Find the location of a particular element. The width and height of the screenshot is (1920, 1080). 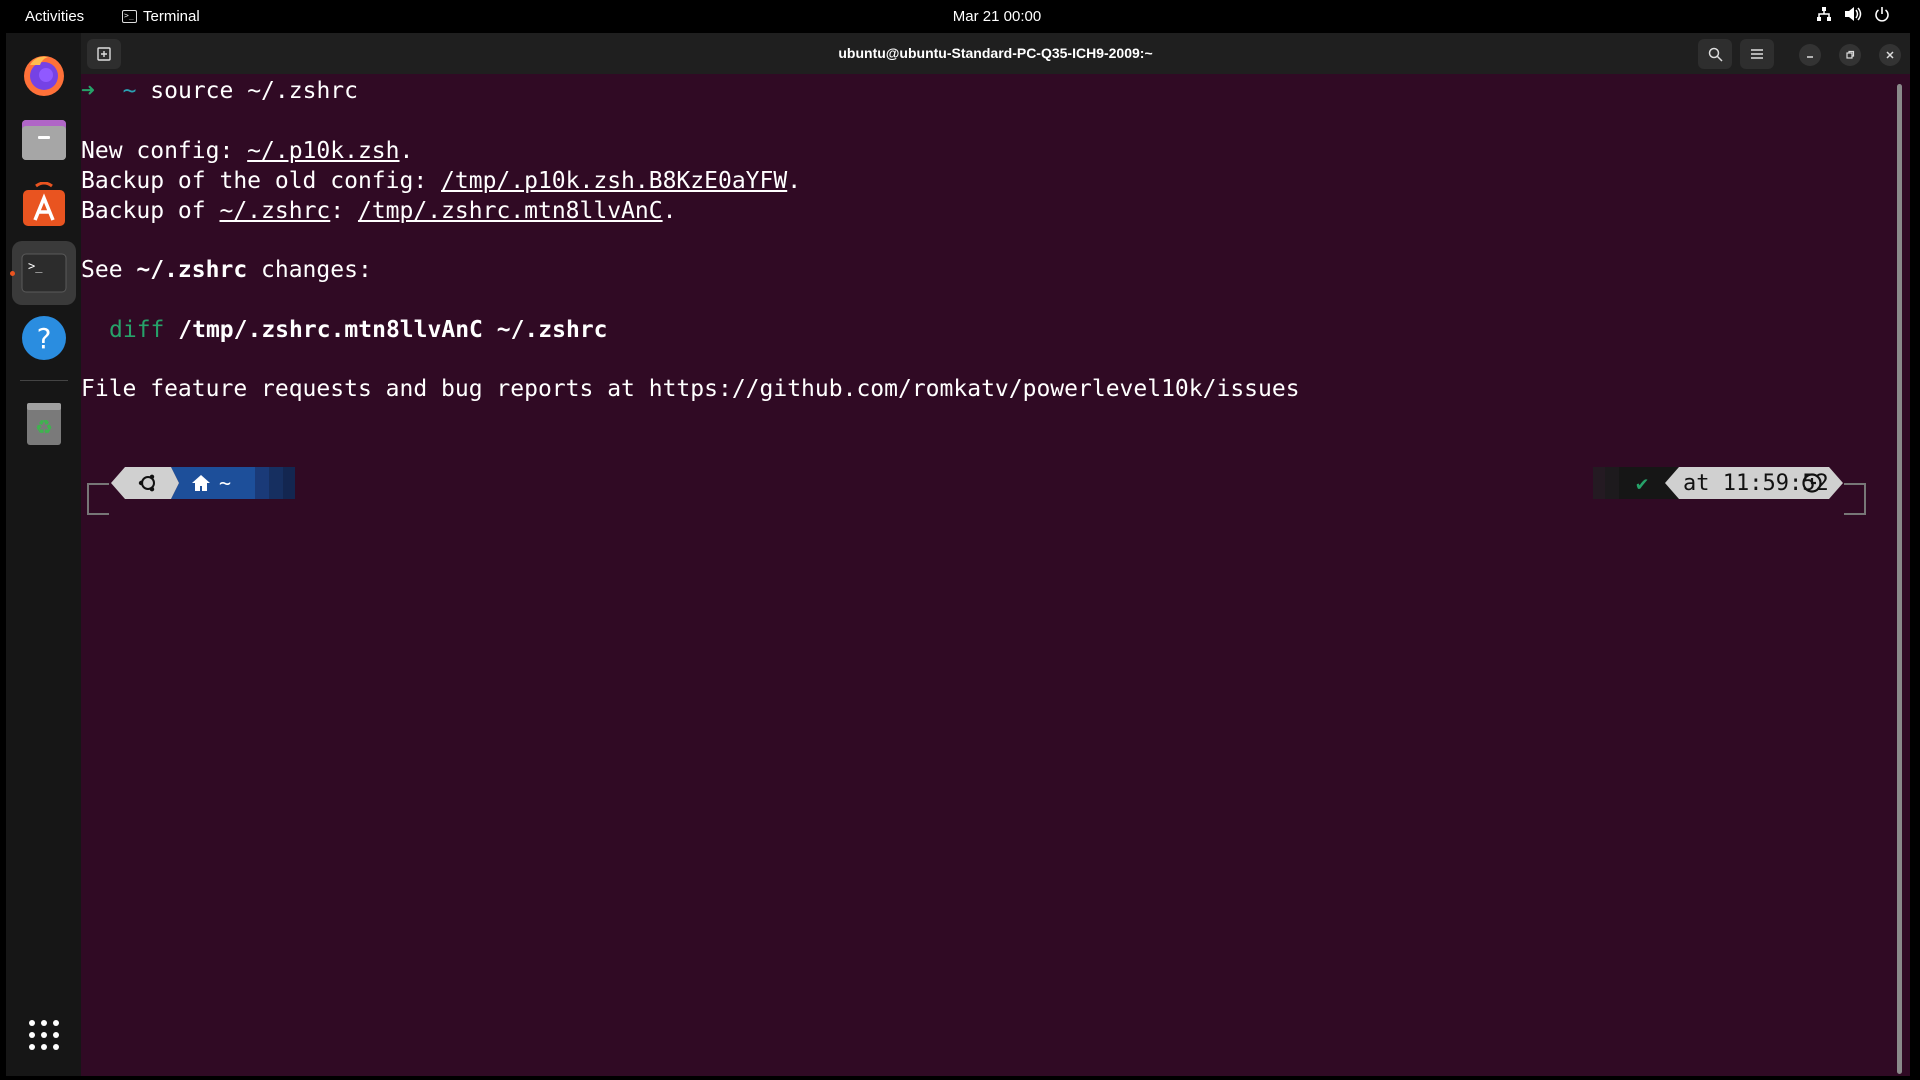

hamburger-icon is located at coordinates (1757, 54).